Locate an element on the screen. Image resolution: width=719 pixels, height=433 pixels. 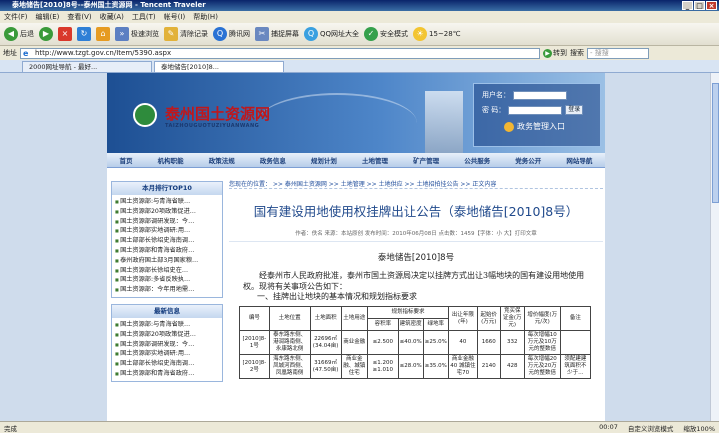
nav-planning: 规划计划 is located at coordinates (324, 160).